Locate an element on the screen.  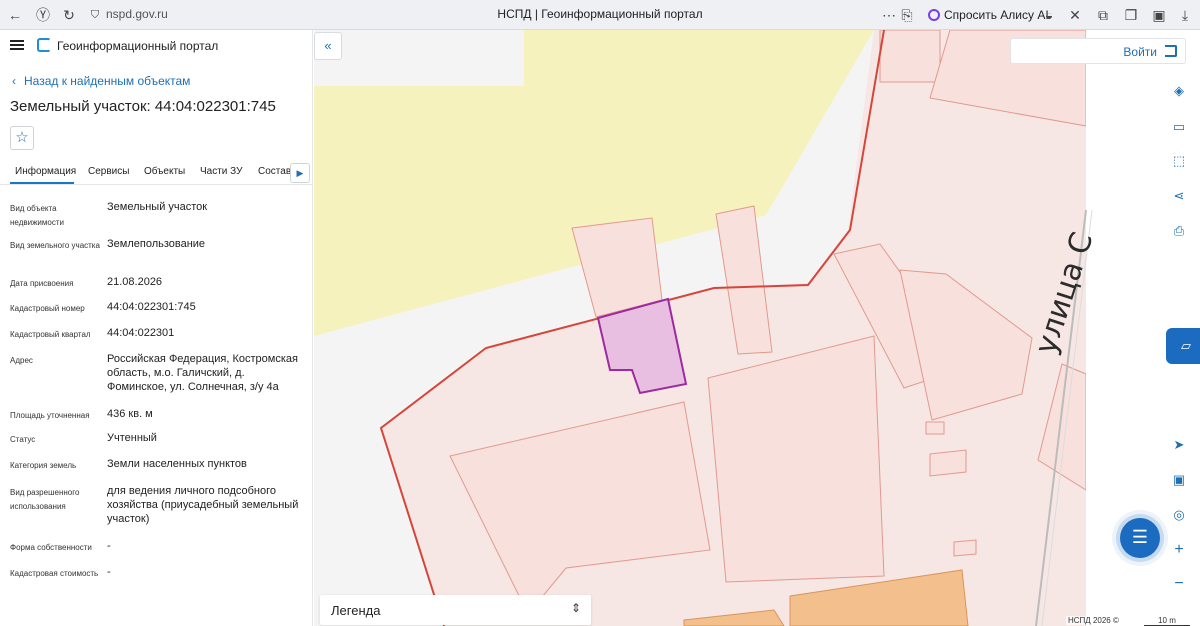
collections-icon: ❐ is located at coordinates (1131, 15).